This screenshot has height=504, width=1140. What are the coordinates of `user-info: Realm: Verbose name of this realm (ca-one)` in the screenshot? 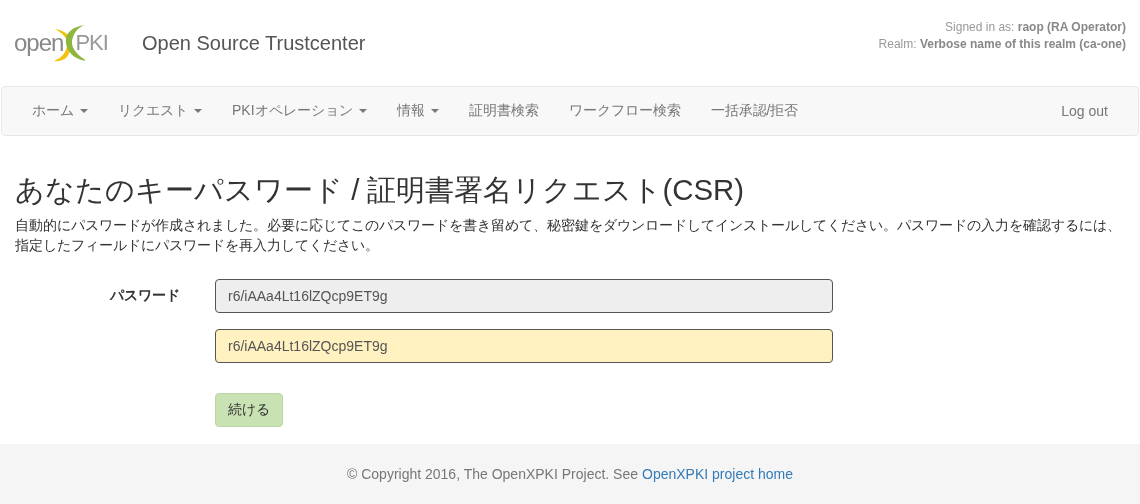 It's located at (1002, 43).